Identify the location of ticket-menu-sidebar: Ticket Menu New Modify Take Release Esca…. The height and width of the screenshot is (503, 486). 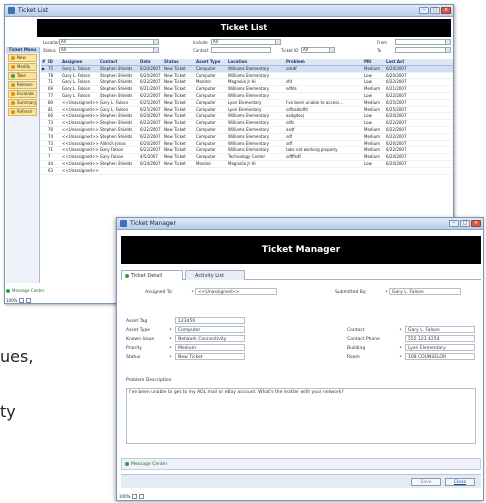
(23, 165).